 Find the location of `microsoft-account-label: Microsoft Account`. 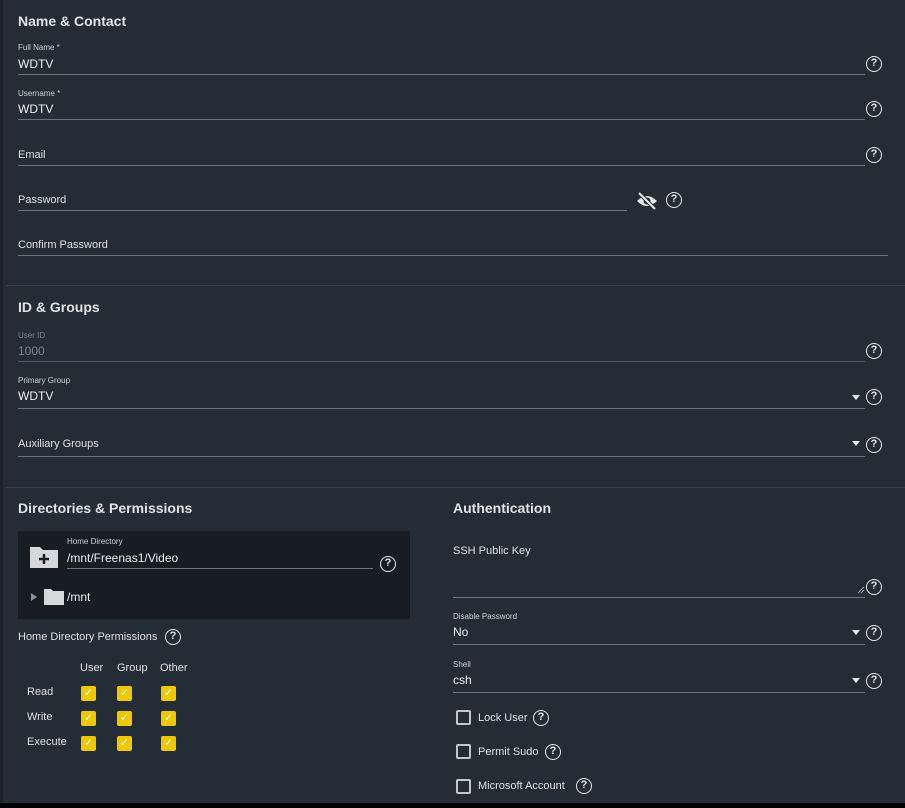

microsoft-account-label: Microsoft Account is located at coordinates (521, 786).